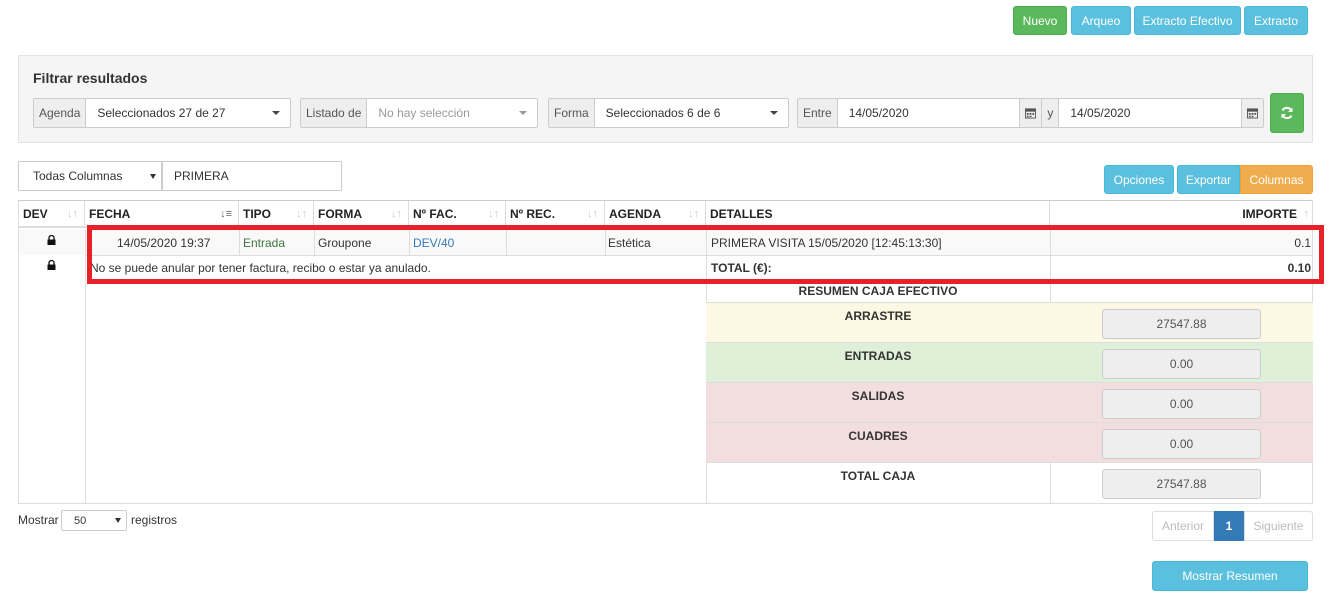 The height and width of the screenshot is (616, 1333). I want to click on column-header-nfac: Nº FAC. ↓↑, so click(457, 214).